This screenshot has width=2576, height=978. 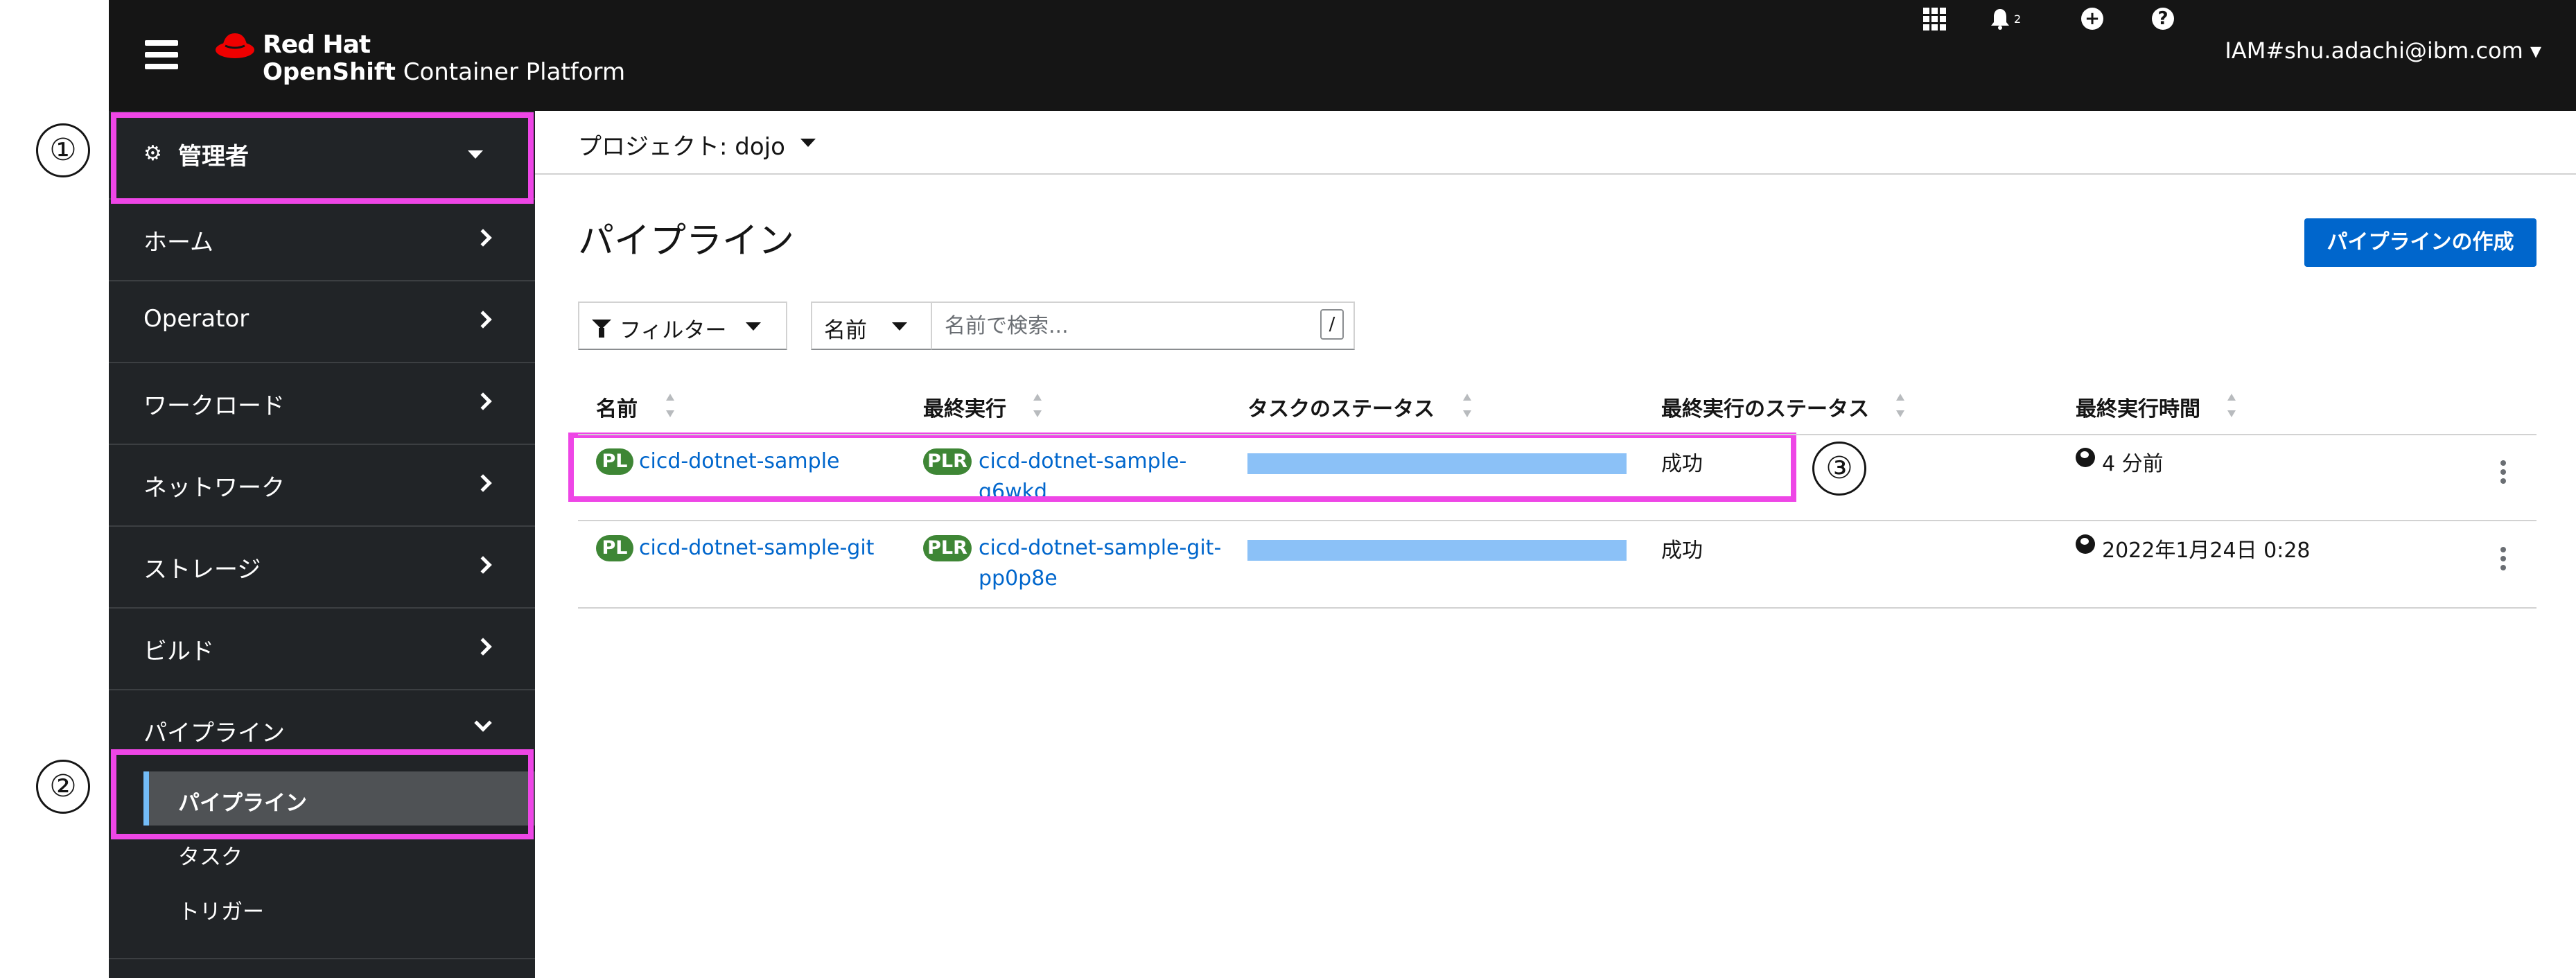 What do you see at coordinates (214, 488) in the screenshot?
I see `sidebar-item-label: ネットワーク` at bounding box center [214, 488].